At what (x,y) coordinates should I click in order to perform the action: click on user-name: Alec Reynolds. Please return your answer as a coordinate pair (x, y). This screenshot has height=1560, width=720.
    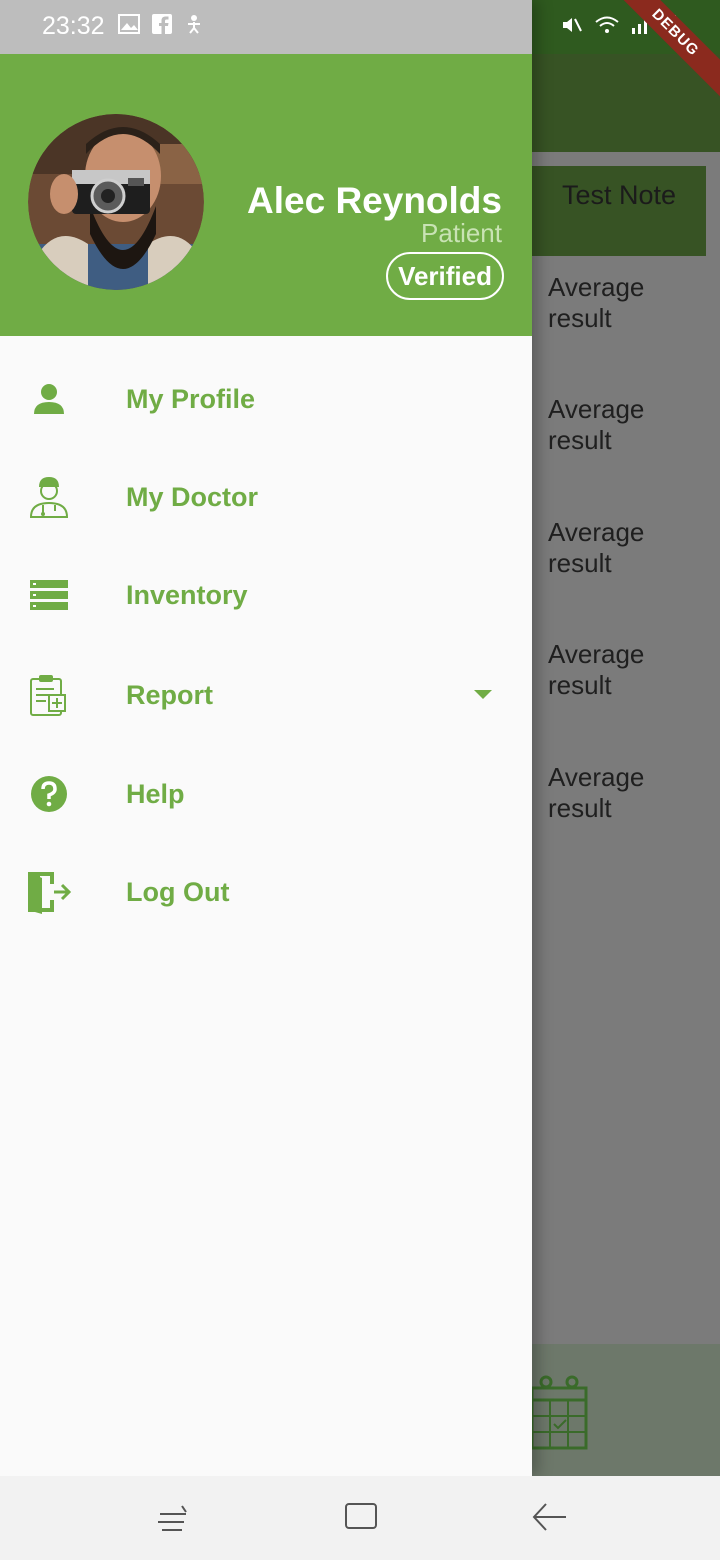
    Looking at the image, I should click on (374, 200).